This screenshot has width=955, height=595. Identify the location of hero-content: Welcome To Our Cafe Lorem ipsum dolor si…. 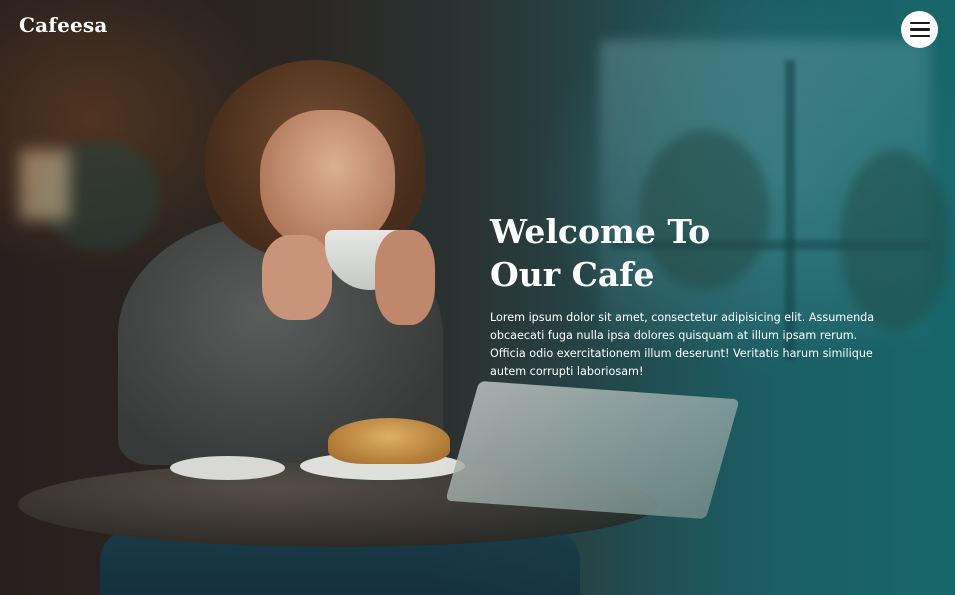
(687, 295).